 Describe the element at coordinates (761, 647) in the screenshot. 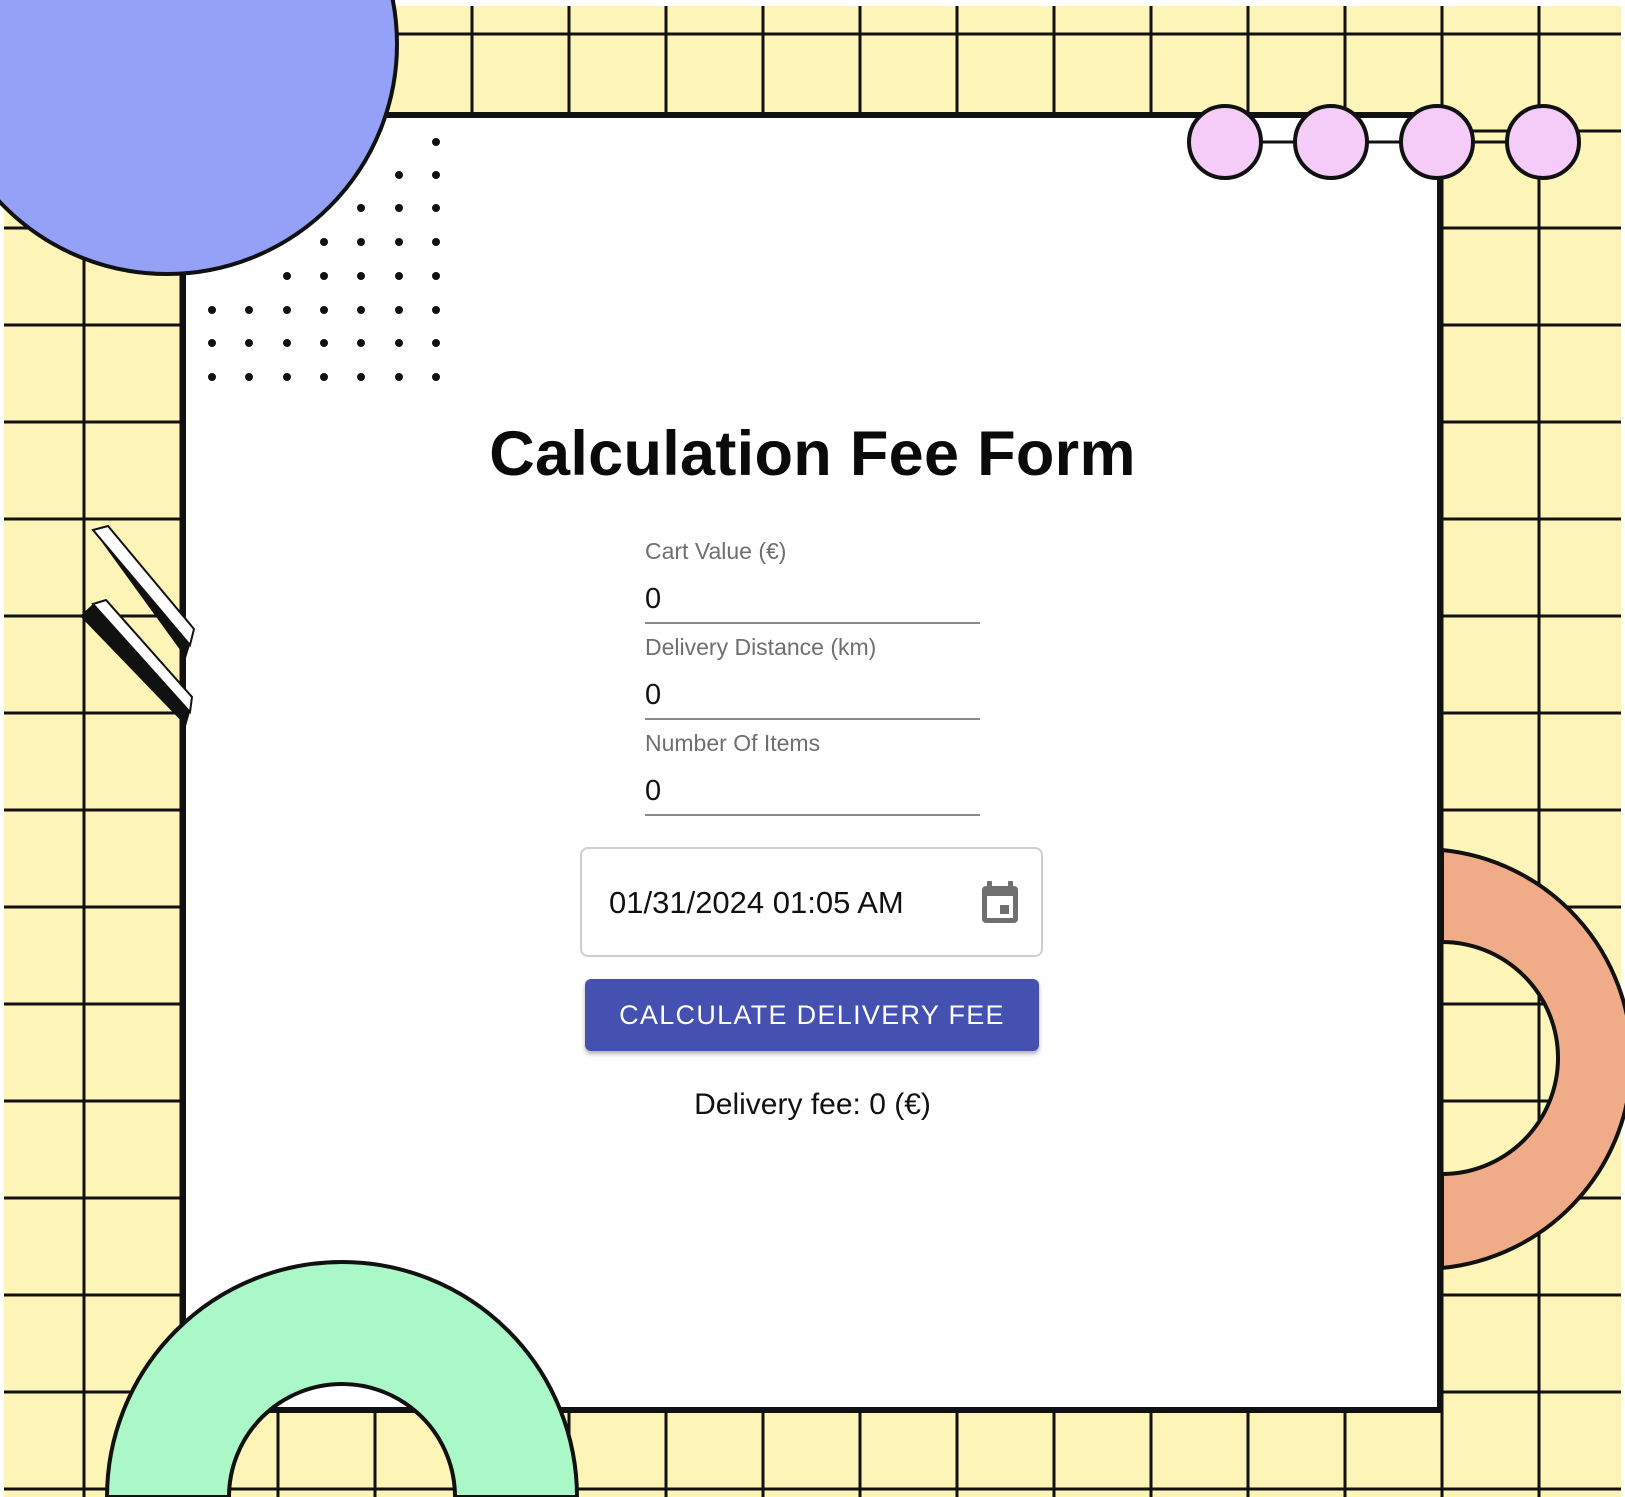

I see `delivery-distance-label: Delivery Distance (km)` at that location.